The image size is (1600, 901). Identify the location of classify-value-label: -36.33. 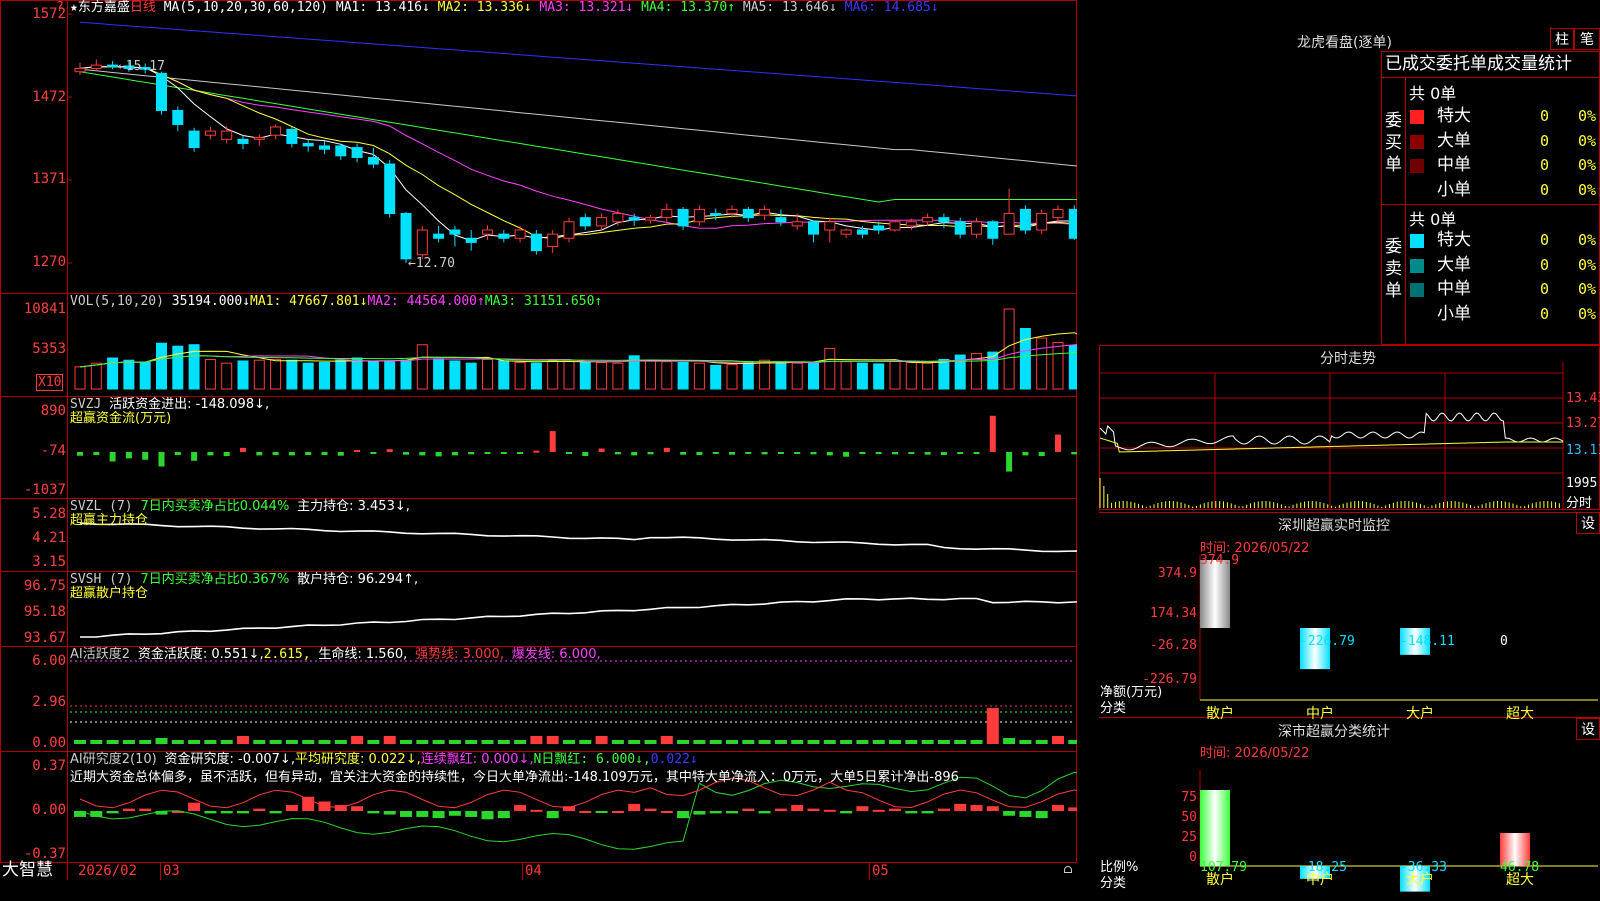
(1423, 867).